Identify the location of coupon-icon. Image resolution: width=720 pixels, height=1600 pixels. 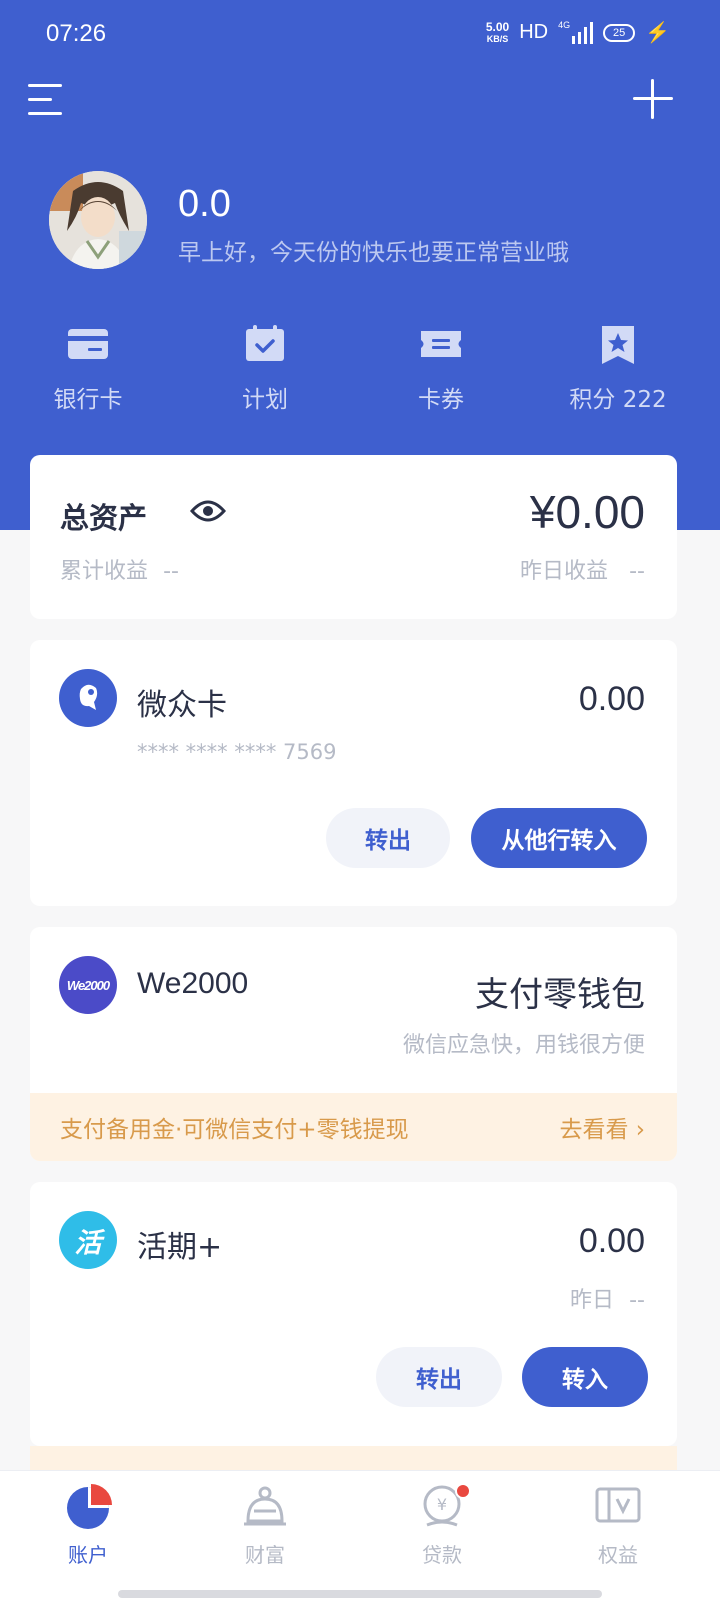
(441, 345).